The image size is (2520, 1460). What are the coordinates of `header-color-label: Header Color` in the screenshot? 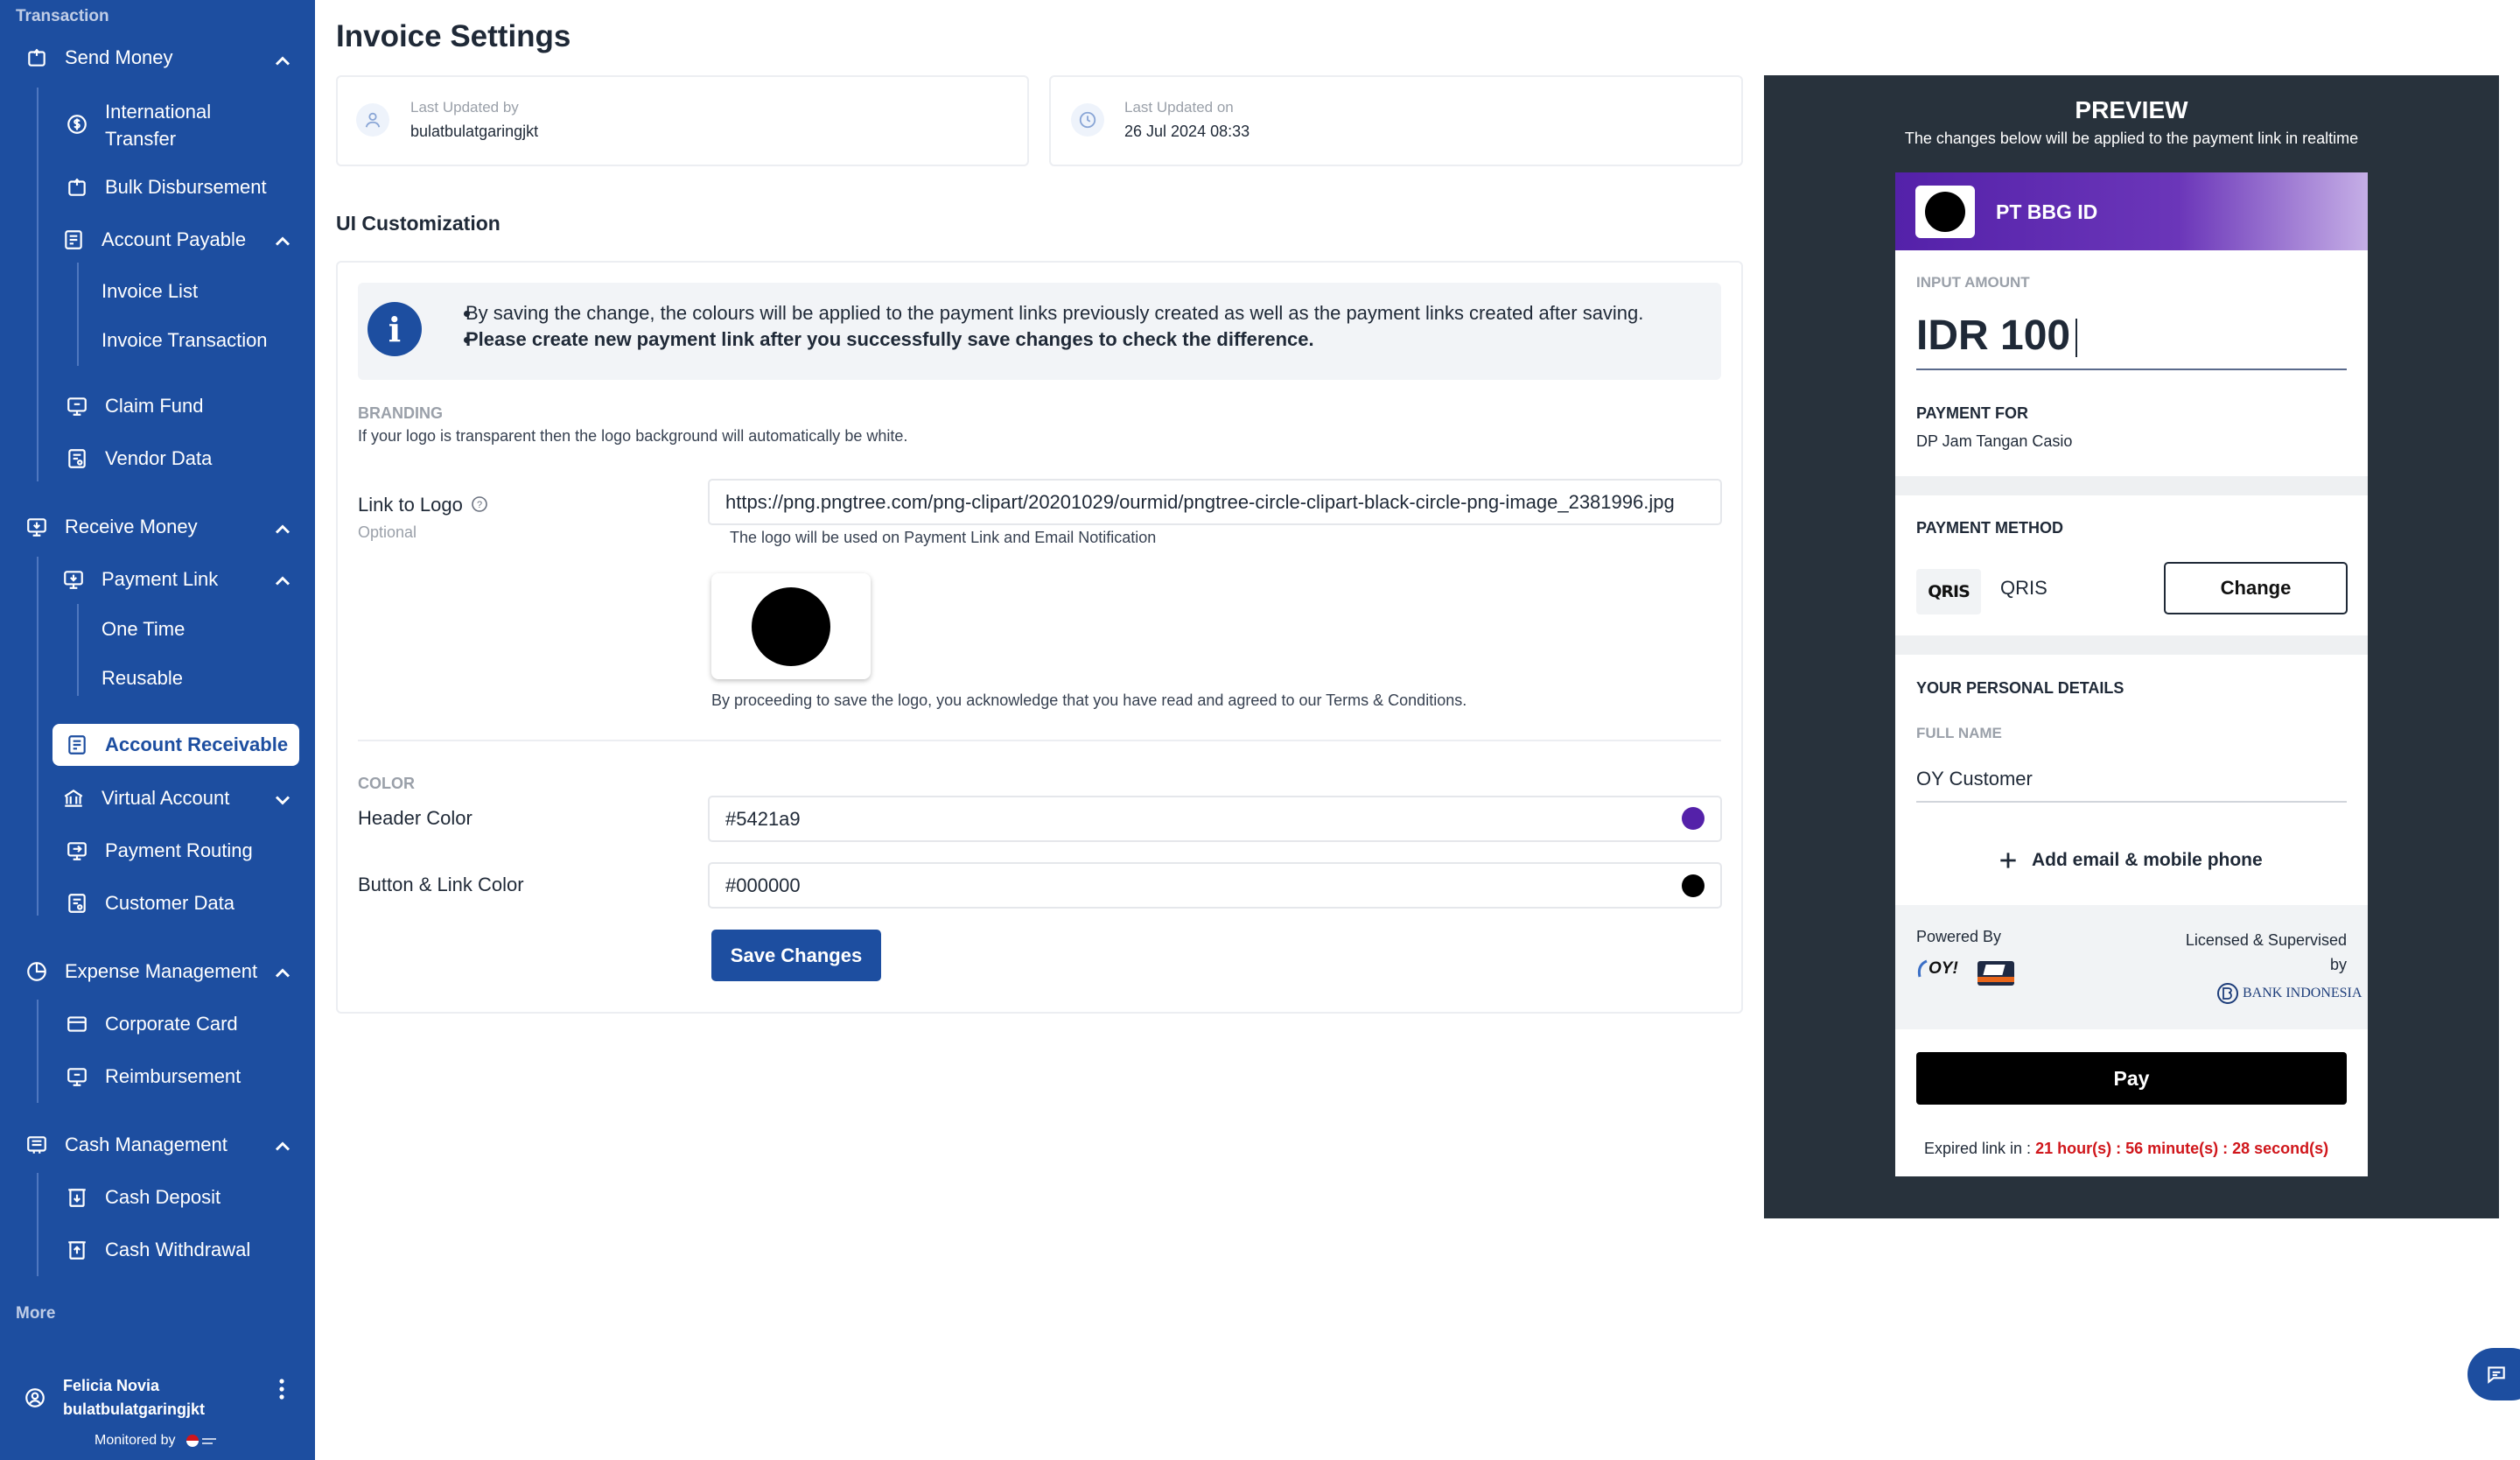 It's located at (415, 818).